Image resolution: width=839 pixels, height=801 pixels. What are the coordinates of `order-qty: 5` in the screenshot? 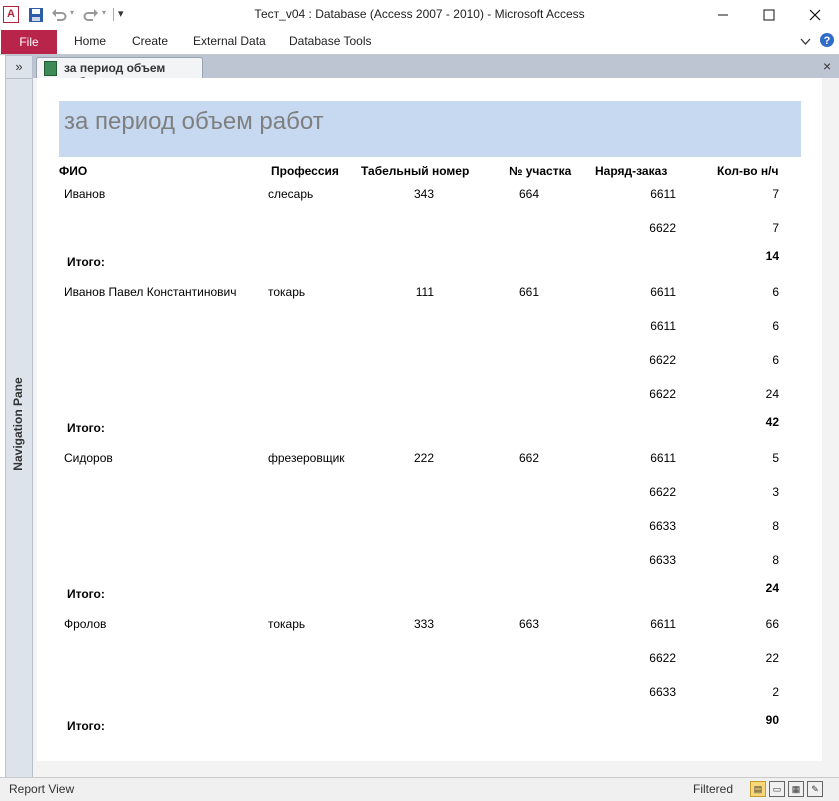 It's located at (775, 458).